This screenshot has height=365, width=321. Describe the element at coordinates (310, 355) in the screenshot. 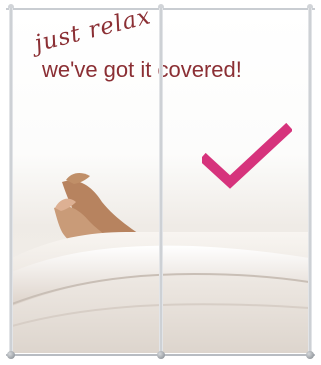

I see `frame-foot-right` at that location.